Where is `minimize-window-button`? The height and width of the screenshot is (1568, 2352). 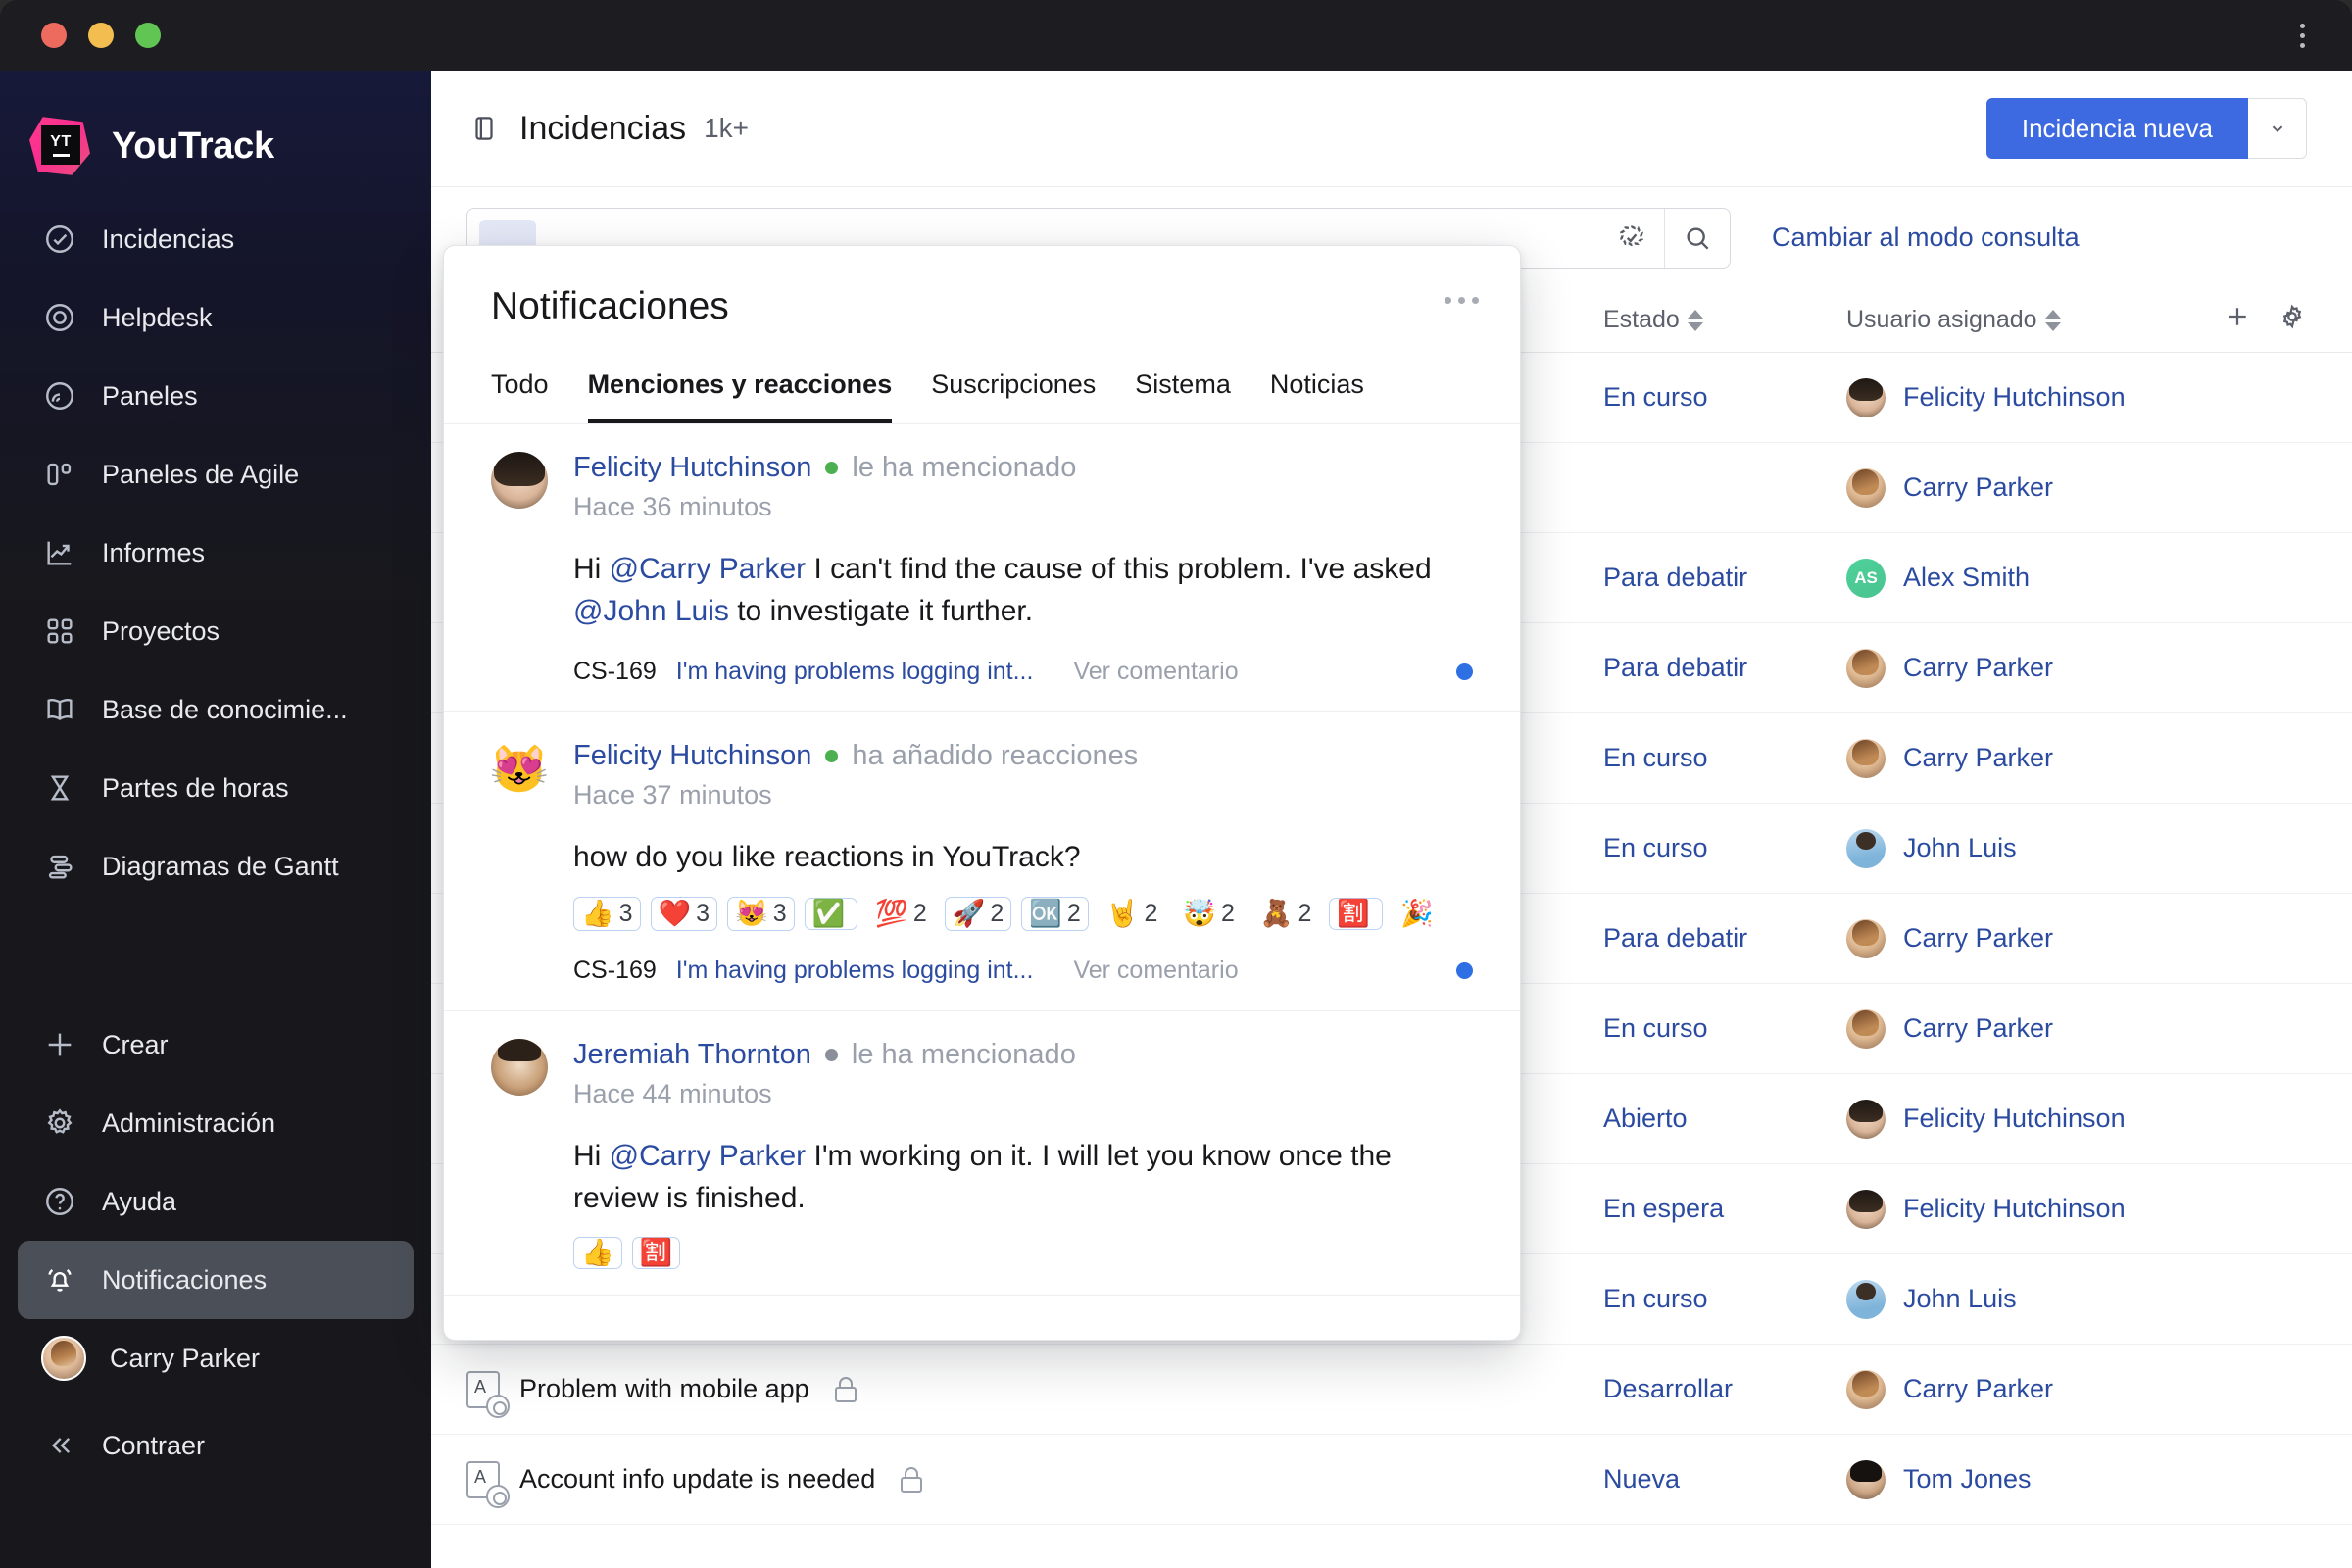 minimize-window-button is located at coordinates (101, 35).